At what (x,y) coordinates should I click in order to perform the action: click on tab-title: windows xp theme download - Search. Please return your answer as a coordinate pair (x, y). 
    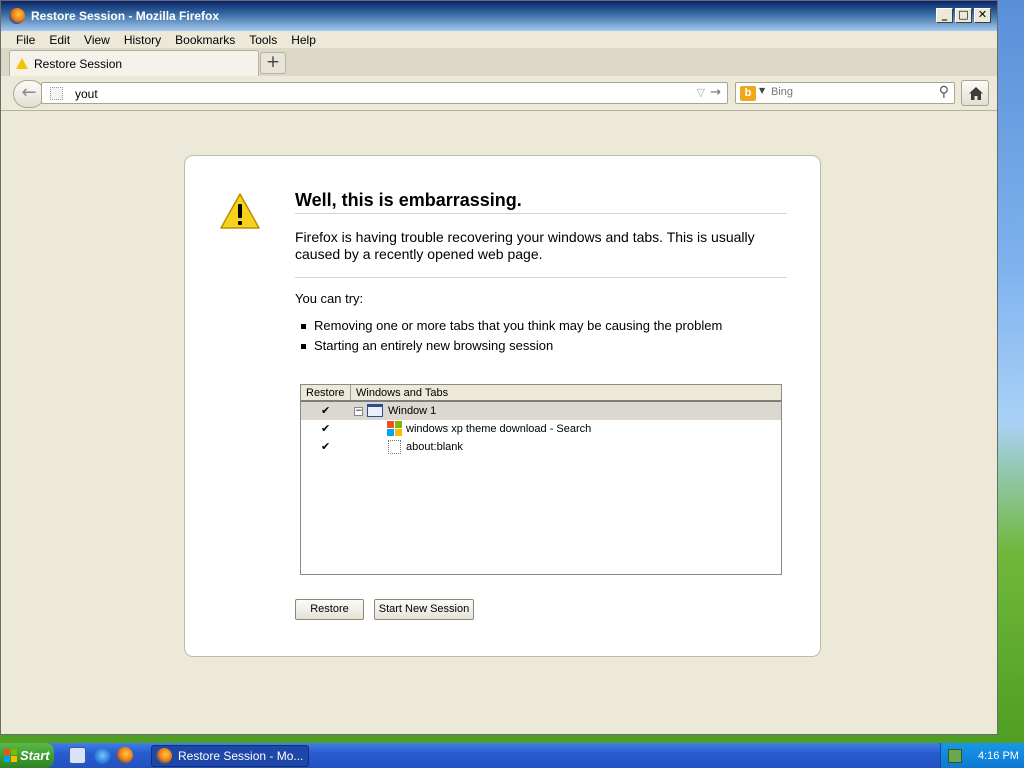
    Looking at the image, I should click on (499, 429).